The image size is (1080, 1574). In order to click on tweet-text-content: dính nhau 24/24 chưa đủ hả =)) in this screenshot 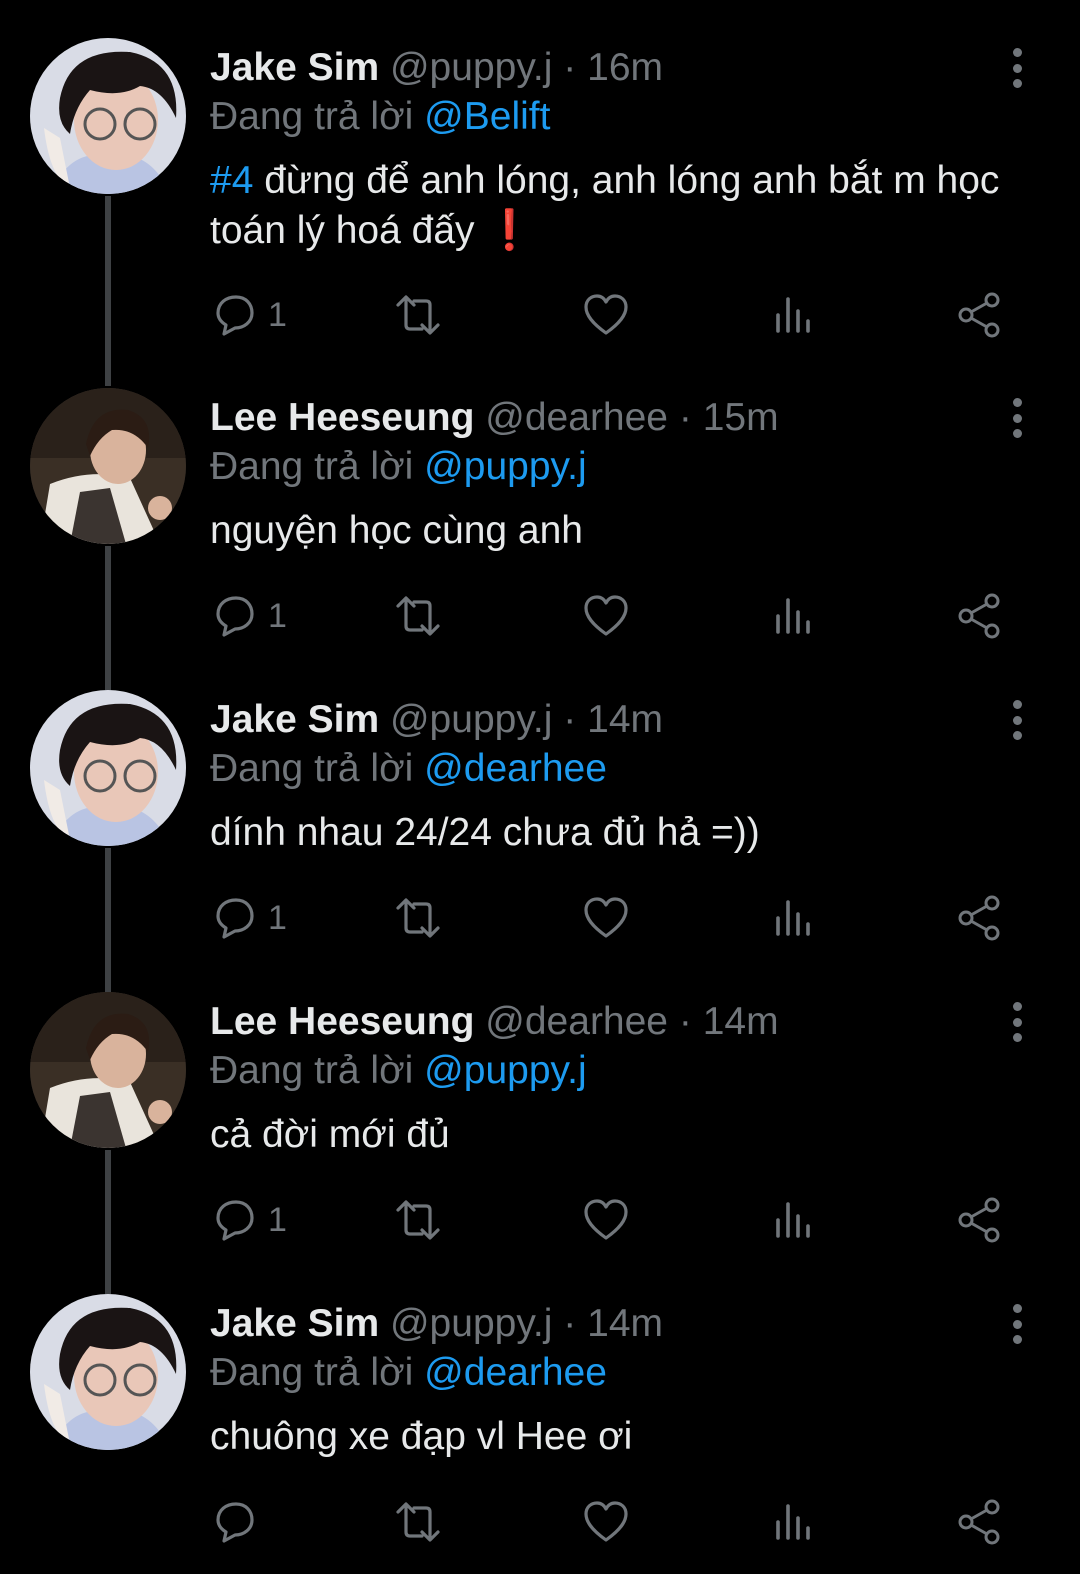, I will do `click(485, 832)`.